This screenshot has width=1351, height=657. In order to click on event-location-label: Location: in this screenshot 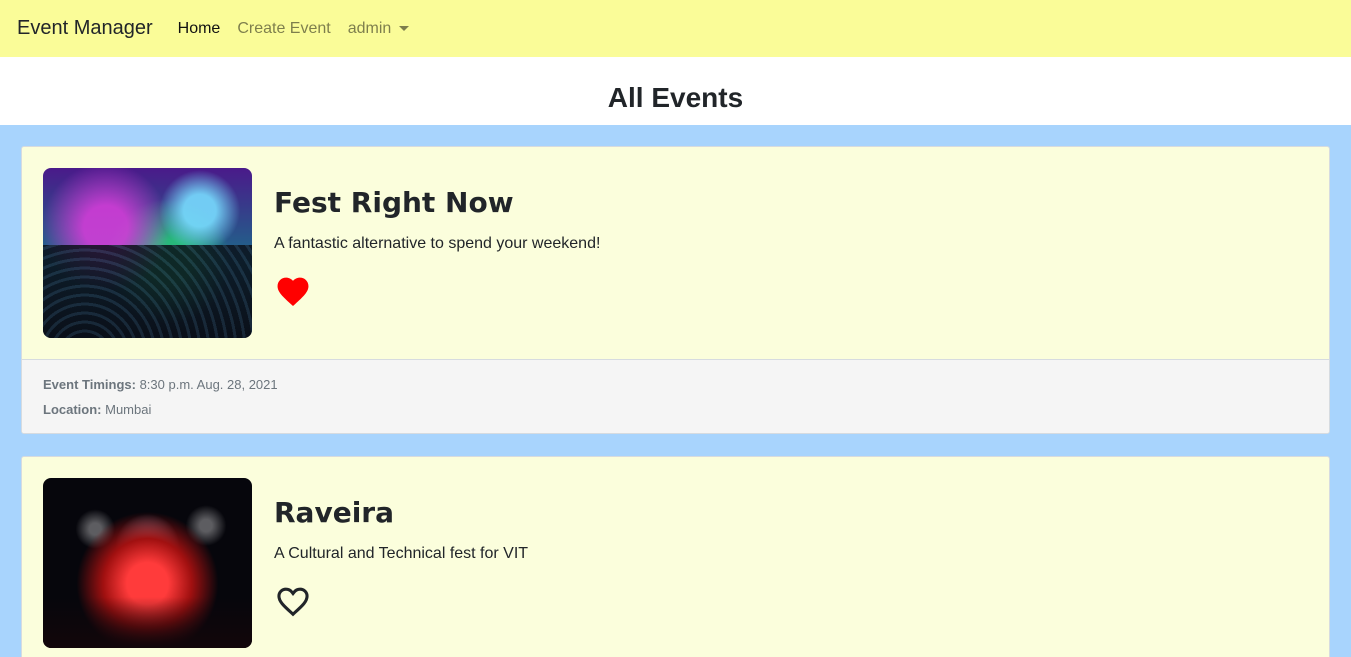, I will do `click(72, 409)`.